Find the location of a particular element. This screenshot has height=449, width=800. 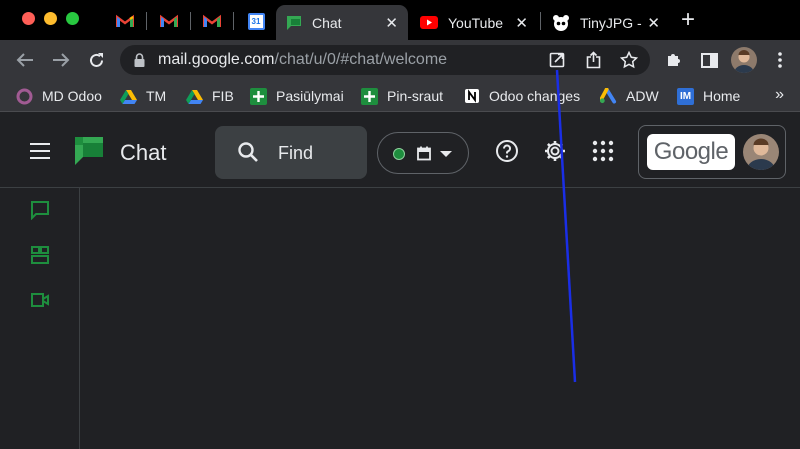

arrow-right-icon is located at coordinates (61, 60).